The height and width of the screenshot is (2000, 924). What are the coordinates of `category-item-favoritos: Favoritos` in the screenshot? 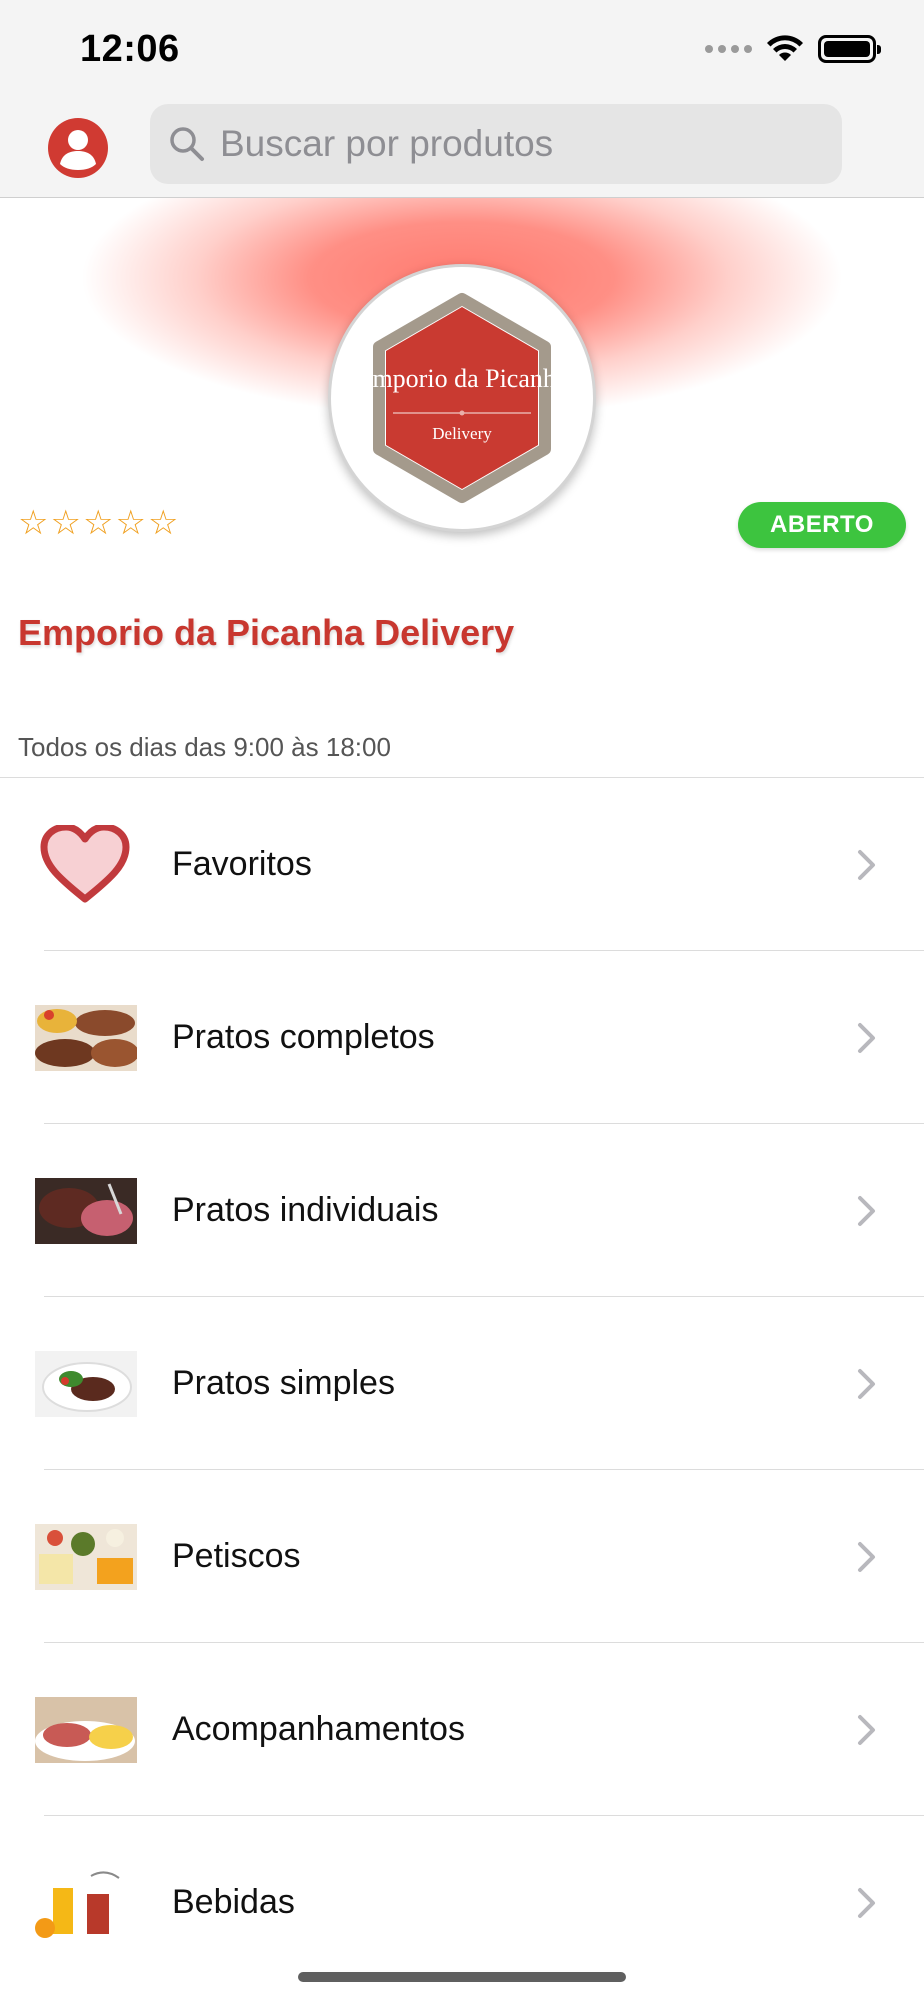 It's located at (462, 864).